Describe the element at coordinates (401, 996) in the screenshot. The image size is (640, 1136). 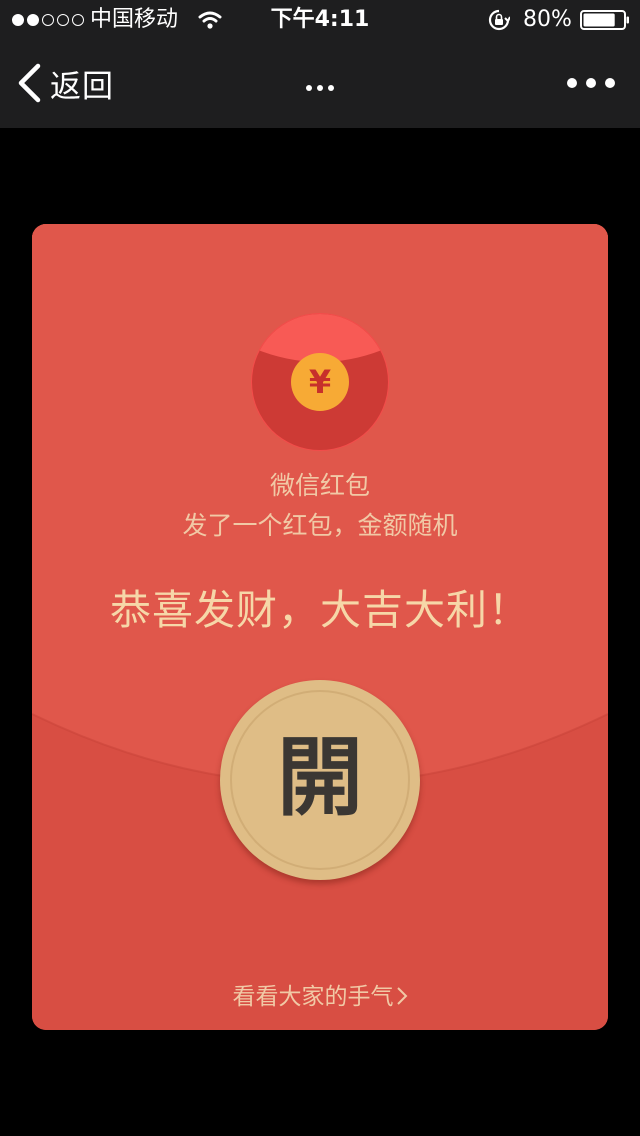
I see `chevron-right-icon` at that location.